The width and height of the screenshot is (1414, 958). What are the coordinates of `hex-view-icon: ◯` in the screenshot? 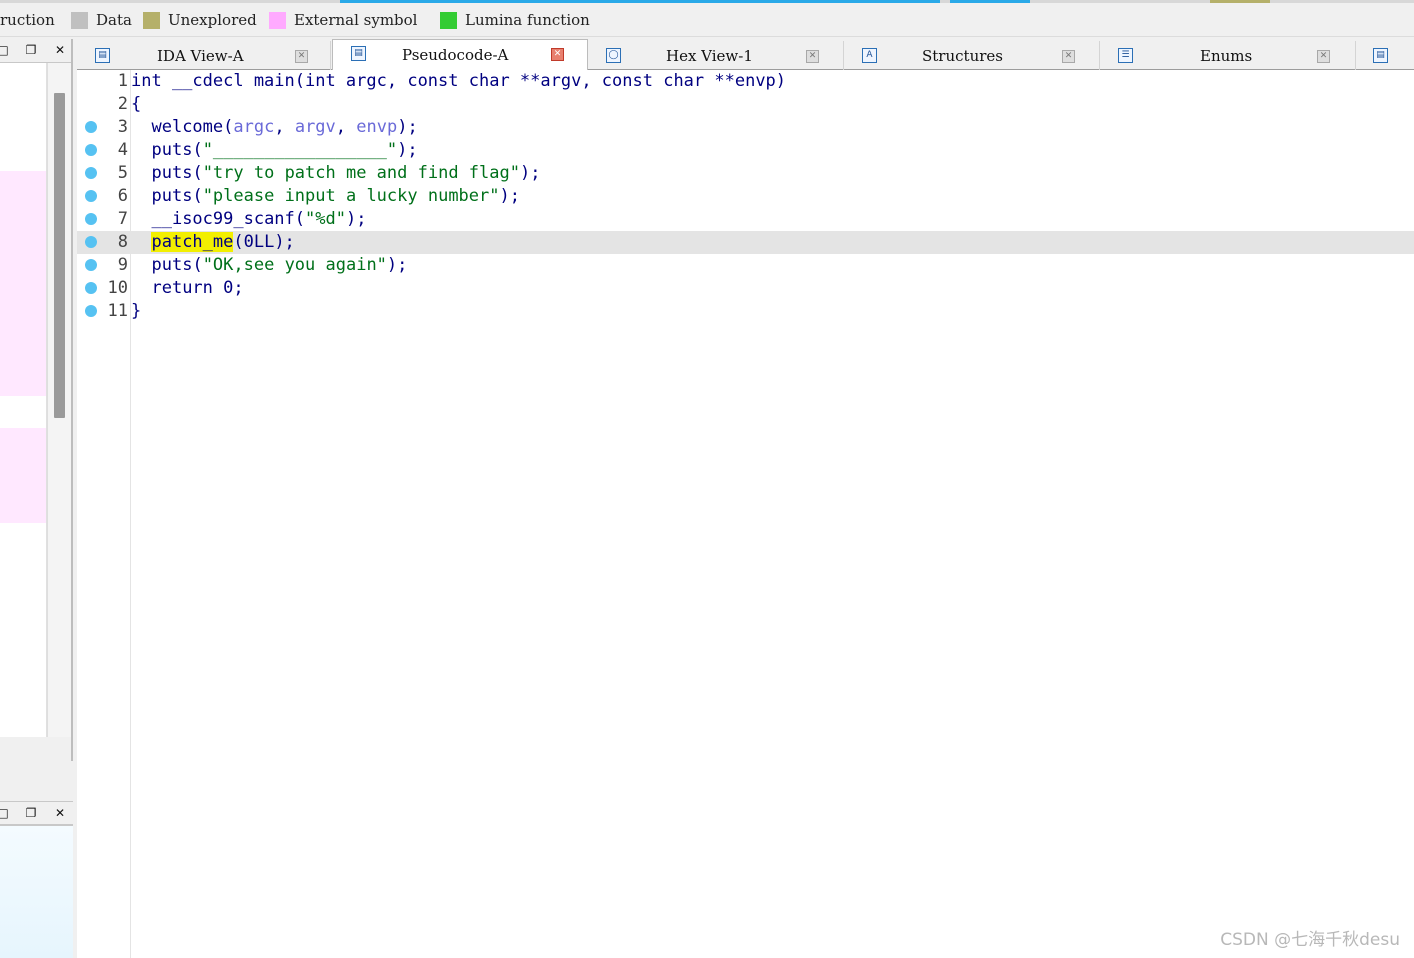 It's located at (613, 55).